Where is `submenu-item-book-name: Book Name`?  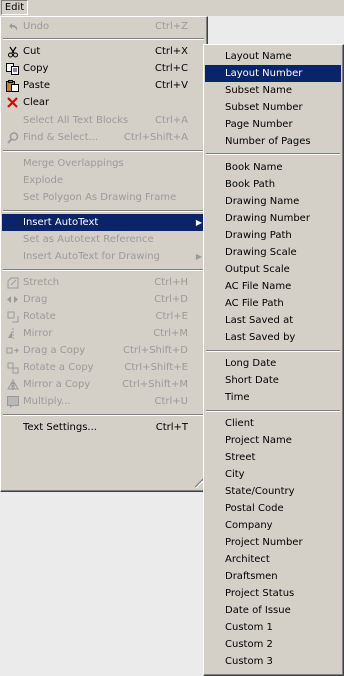 submenu-item-book-name: Book Name is located at coordinates (273, 167).